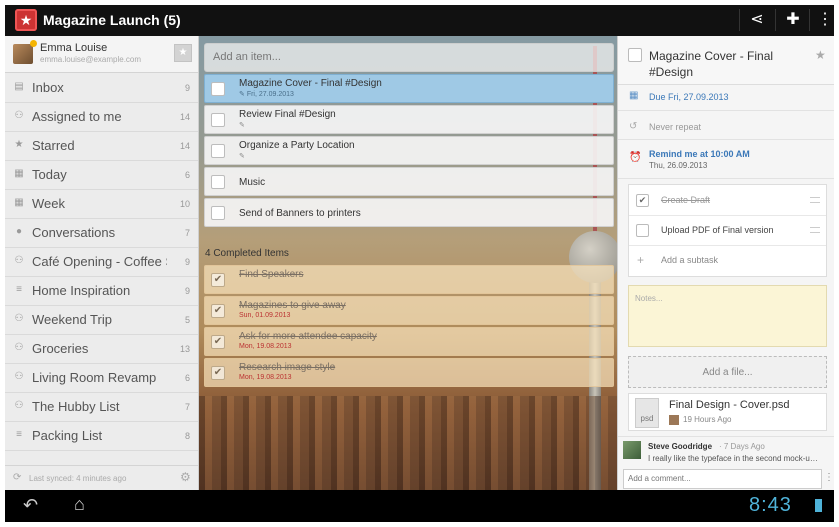 The image size is (839, 527). Describe the element at coordinates (270, 94) in the screenshot. I see `task-due-date: Fri, 27.09.2013` at that location.